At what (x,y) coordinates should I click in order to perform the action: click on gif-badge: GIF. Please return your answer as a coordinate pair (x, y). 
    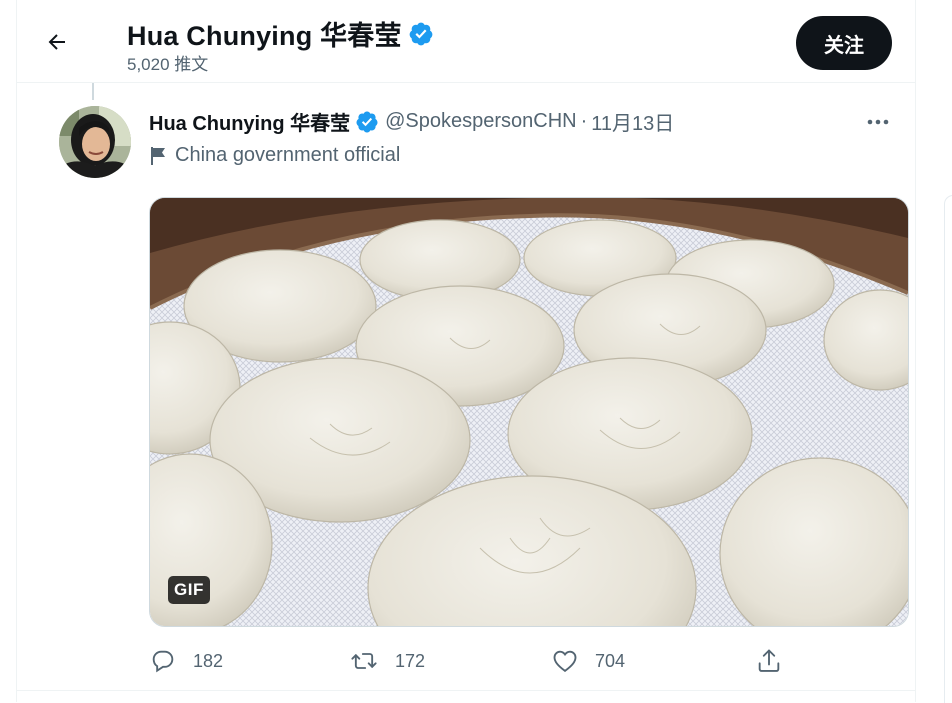
    Looking at the image, I should click on (189, 590).